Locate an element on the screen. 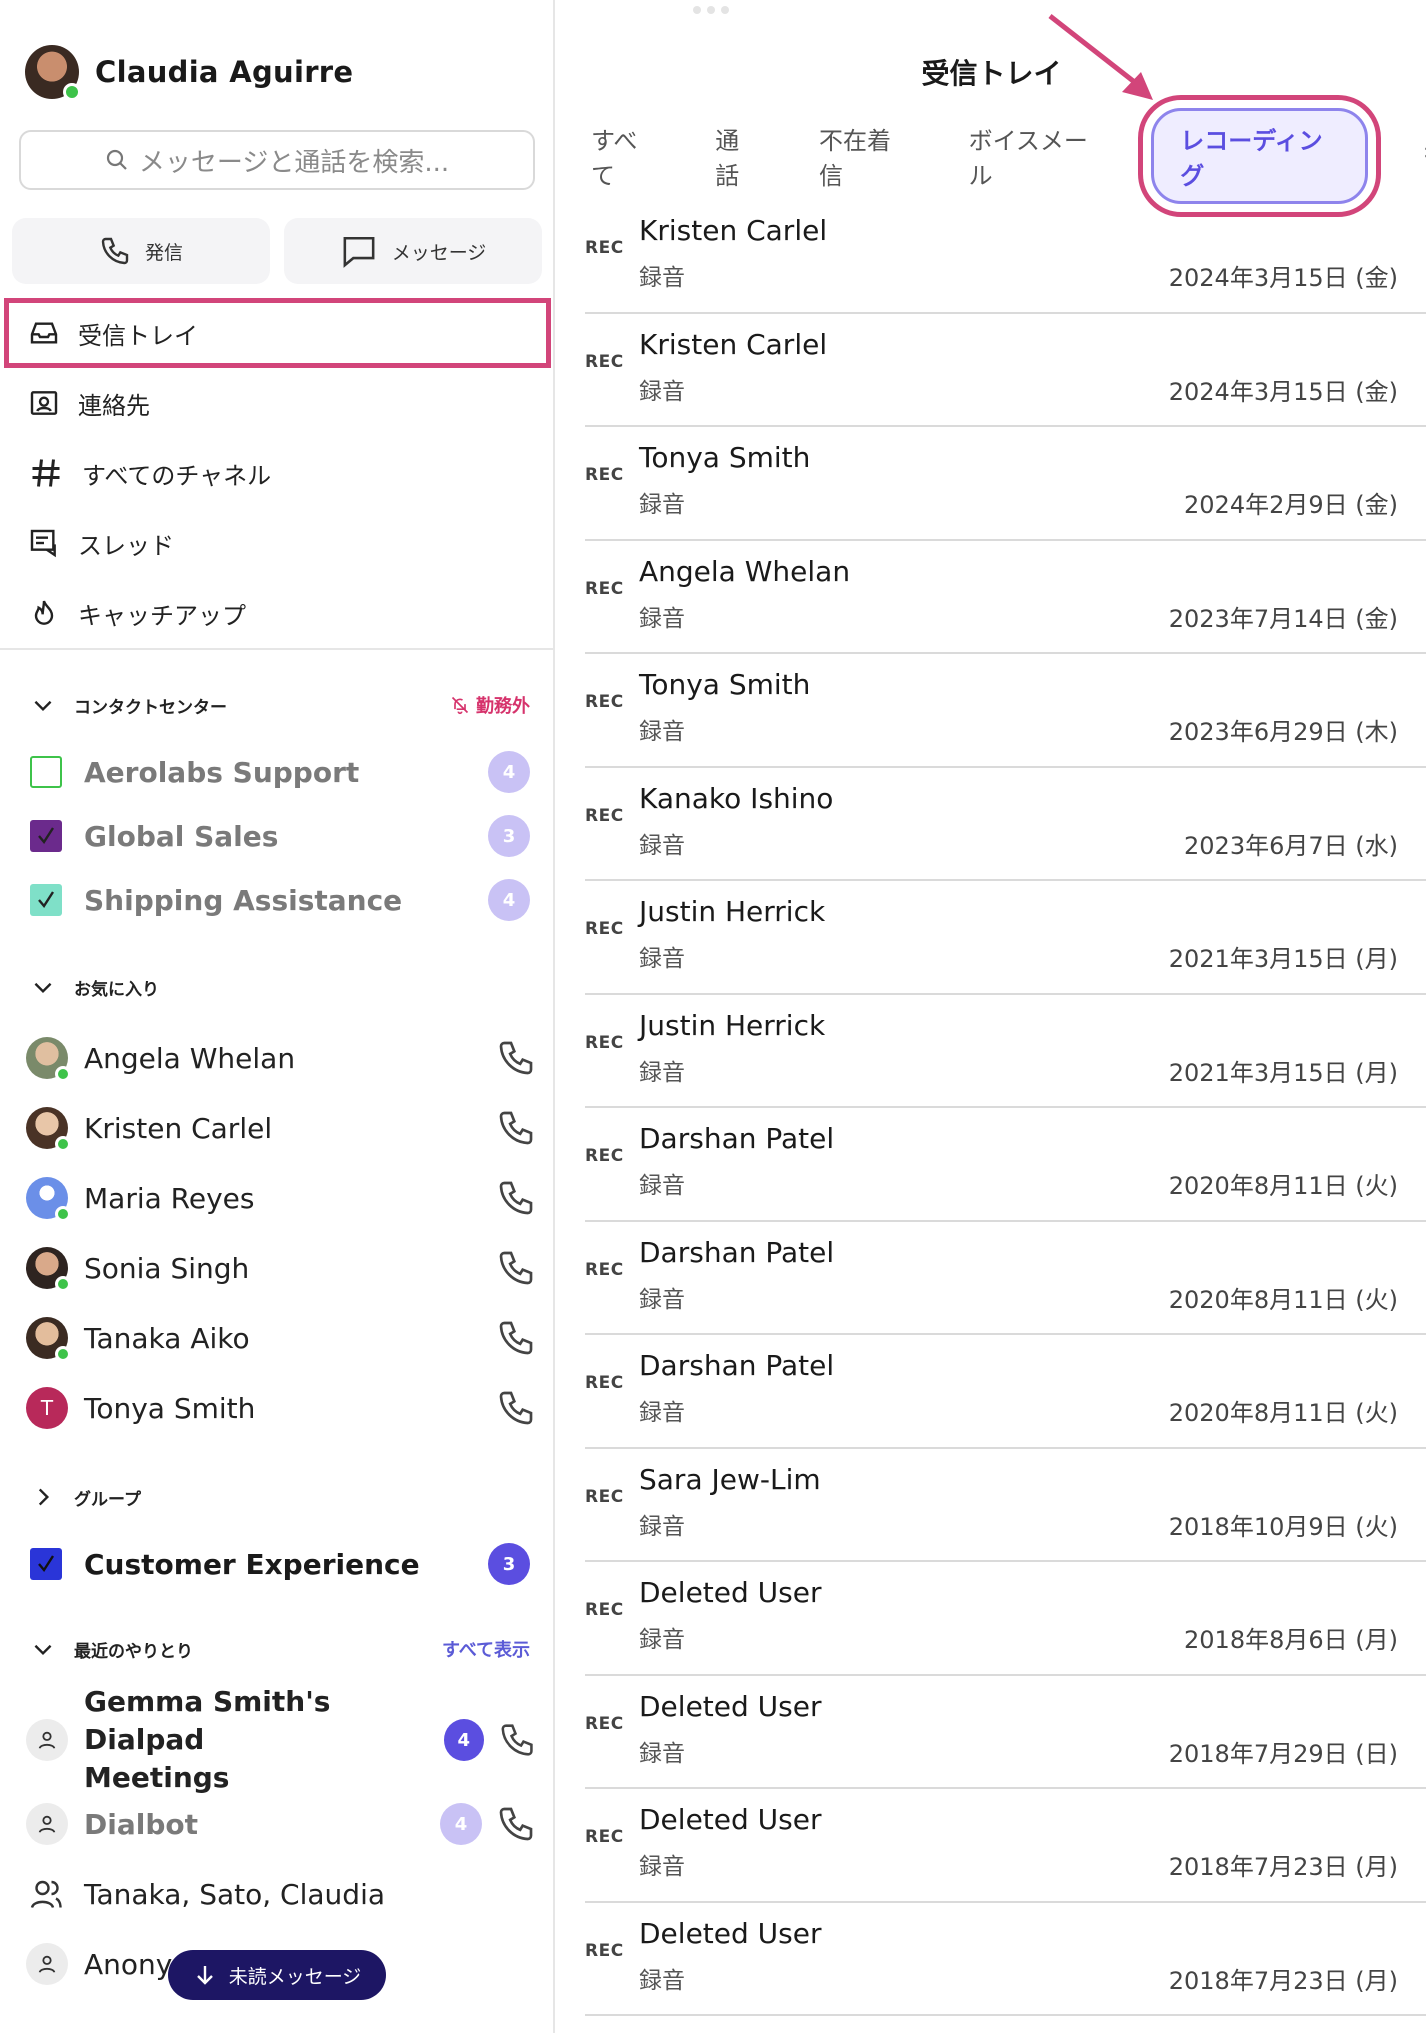 The width and height of the screenshot is (1426, 2033). contact-name: Sara Jew-Lim is located at coordinates (730, 1479).